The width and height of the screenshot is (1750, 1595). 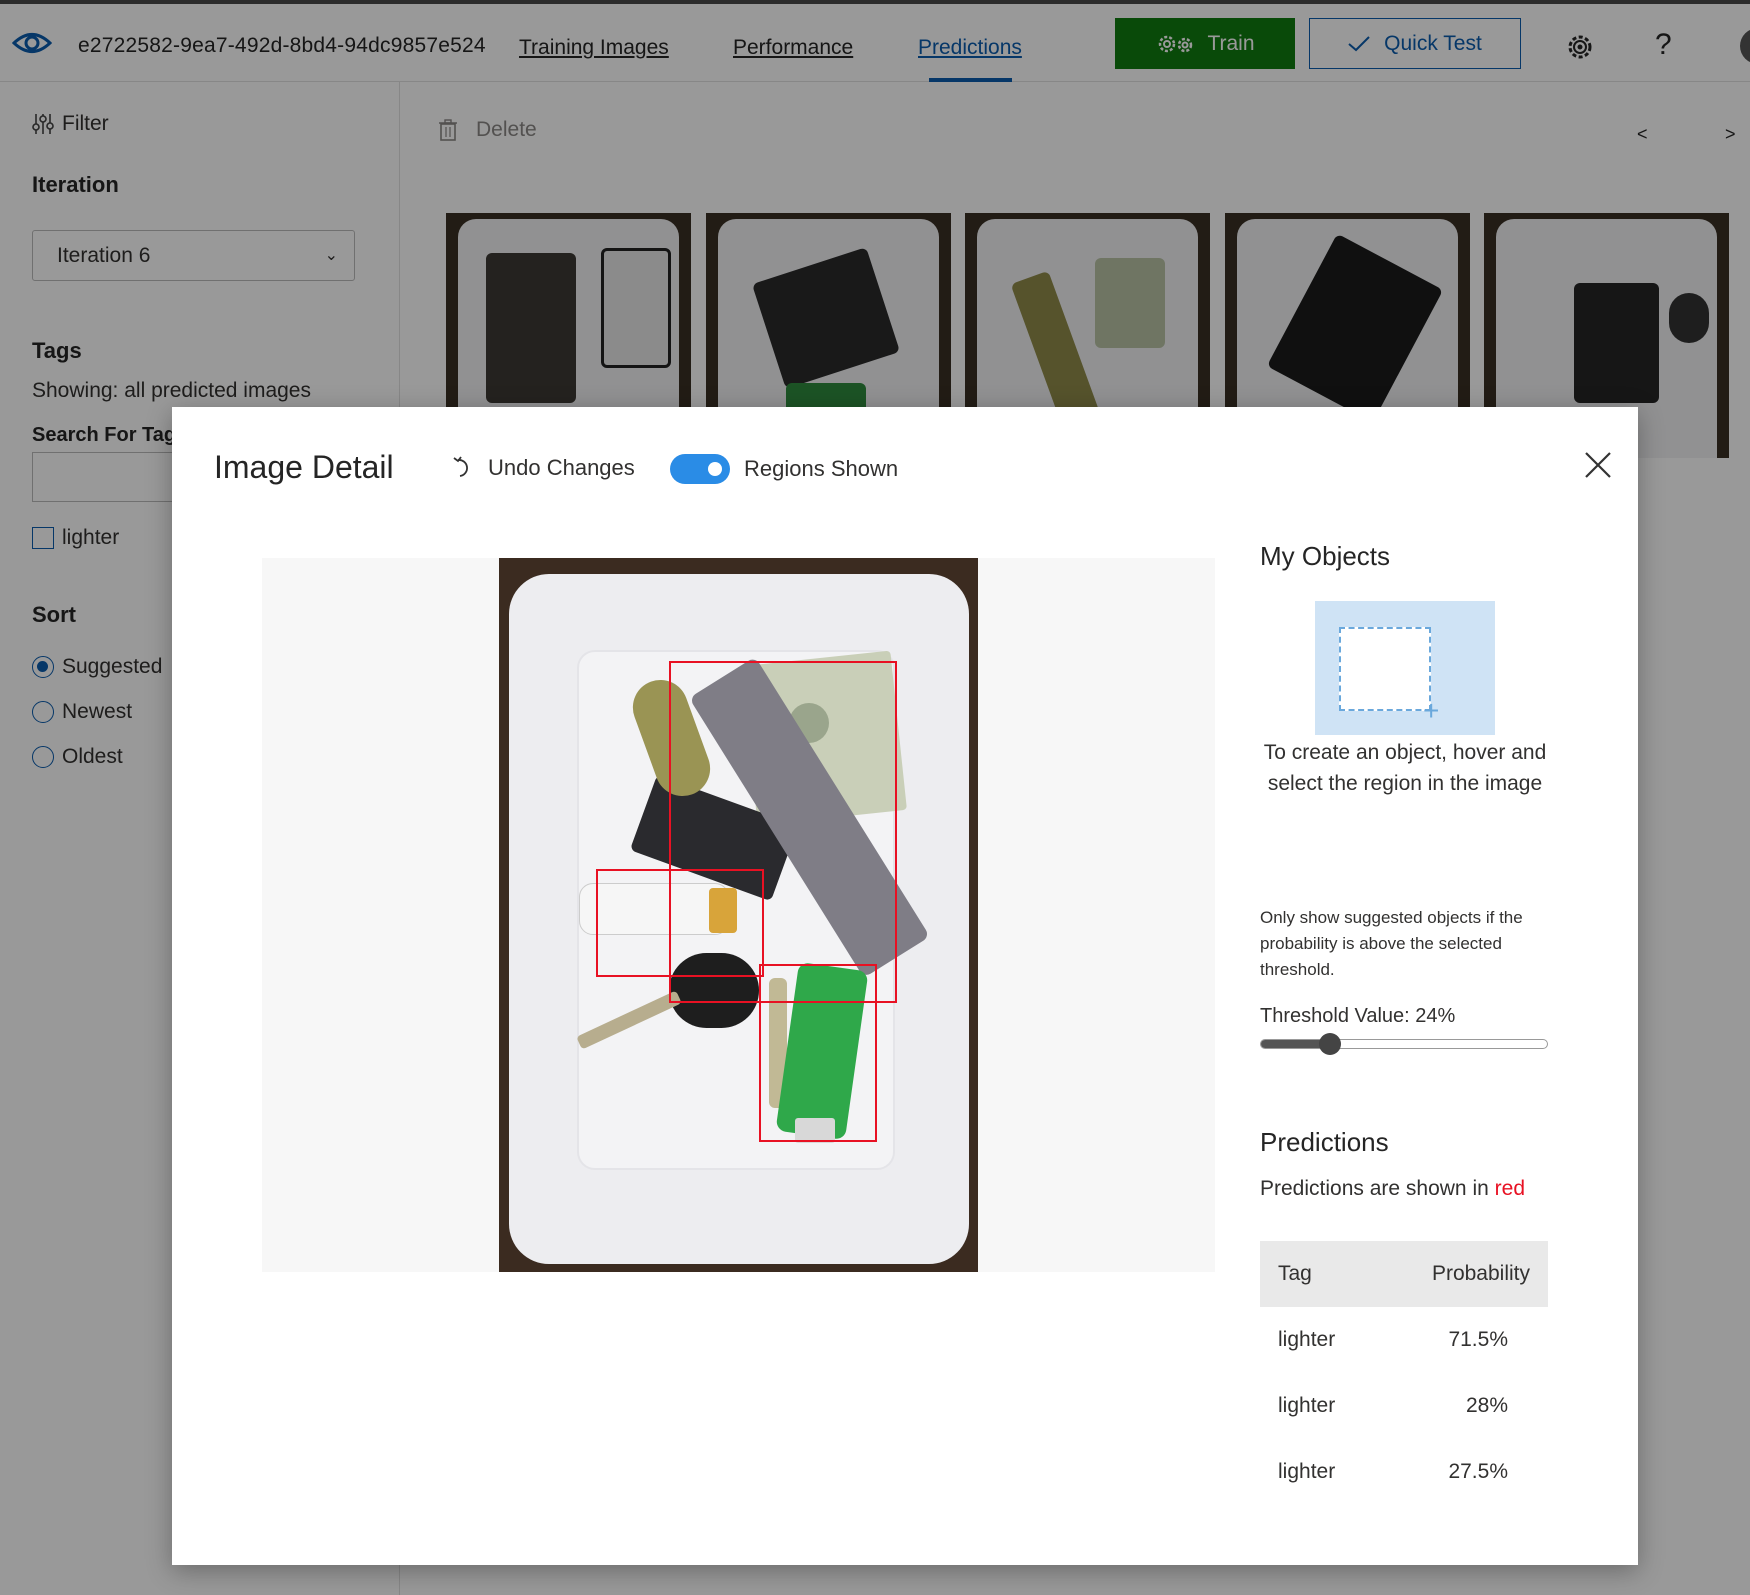 I want to click on detail-photo, so click(x=738, y=915).